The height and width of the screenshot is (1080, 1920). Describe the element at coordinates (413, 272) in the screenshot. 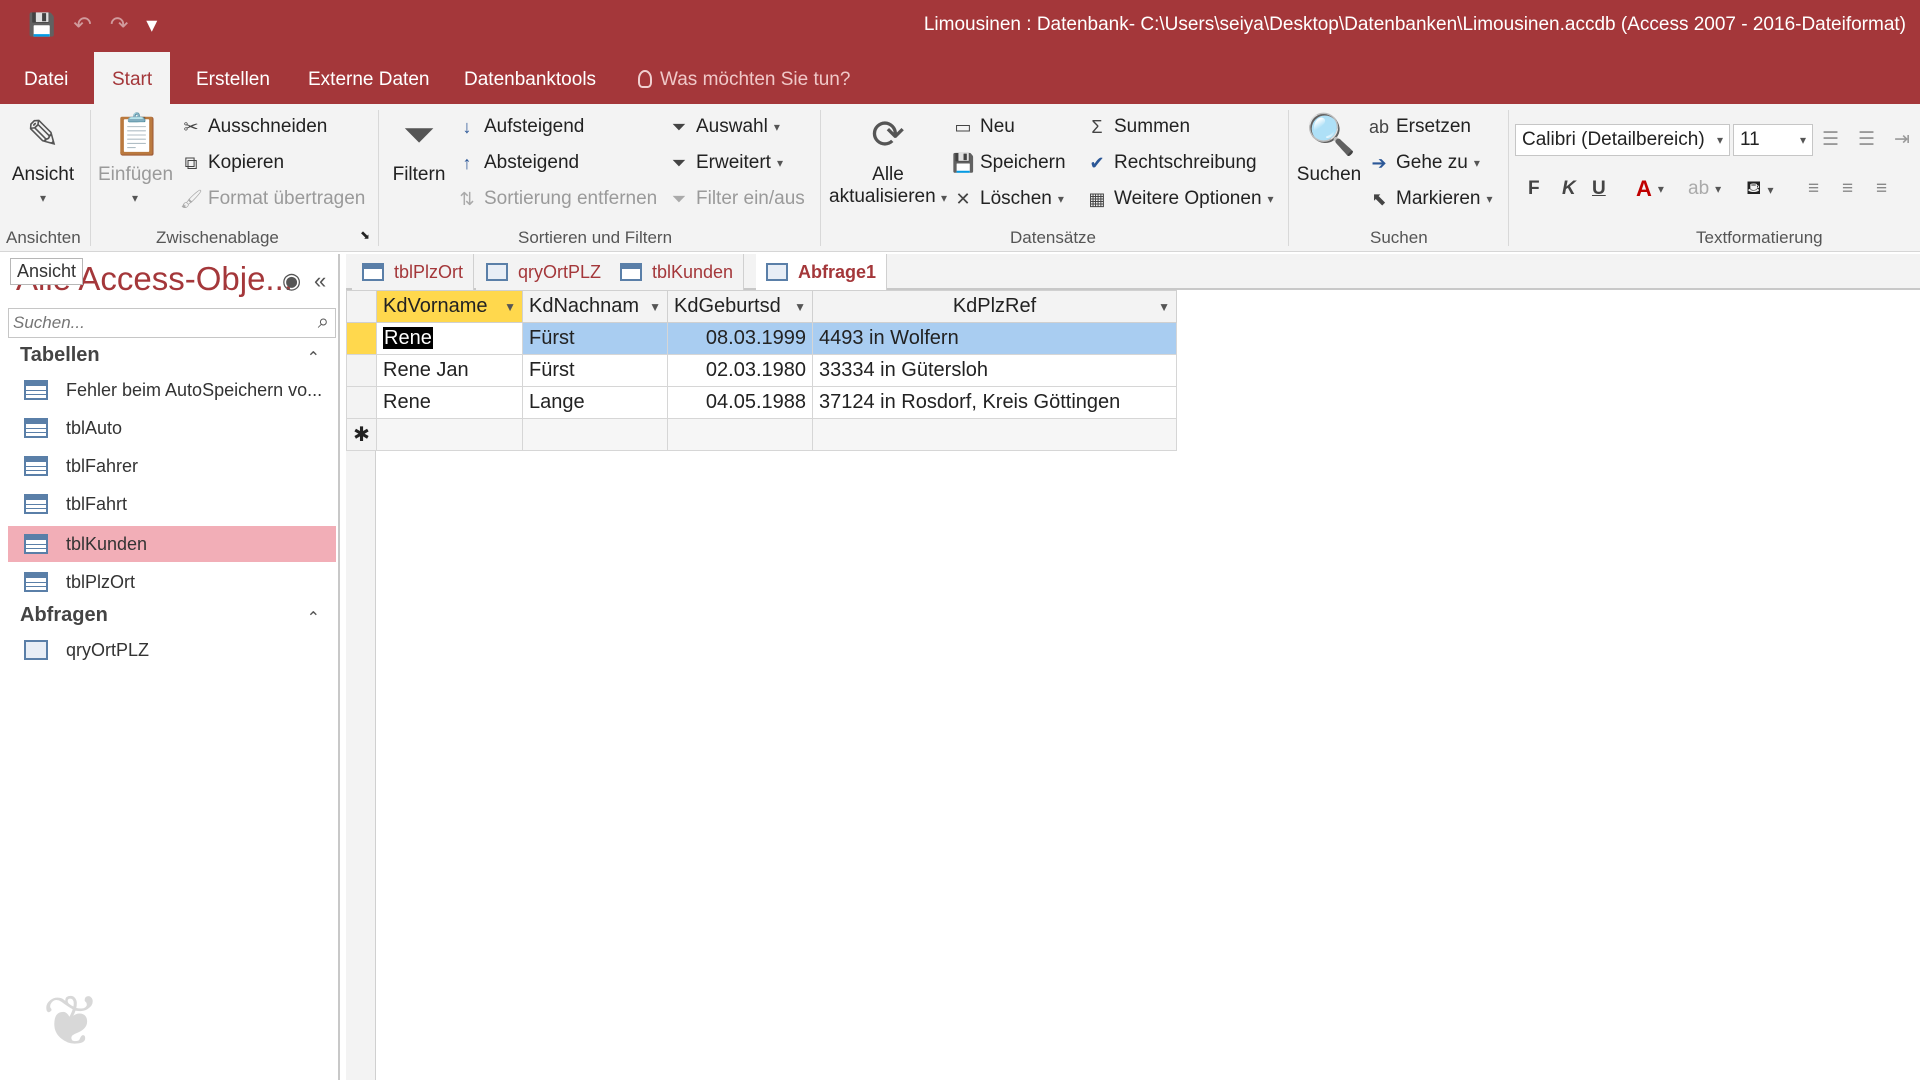

I see `doc-tab-tblplzort: tblPlzOrt` at that location.